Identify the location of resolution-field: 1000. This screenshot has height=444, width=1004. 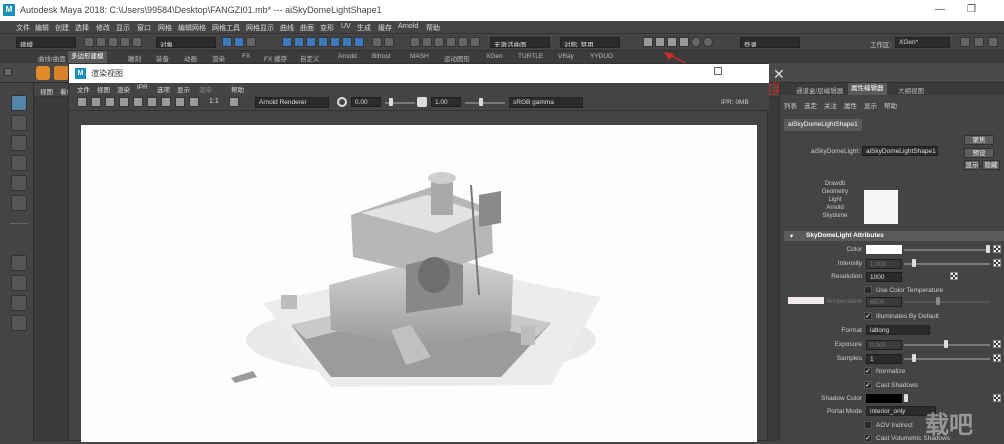
(884, 277).